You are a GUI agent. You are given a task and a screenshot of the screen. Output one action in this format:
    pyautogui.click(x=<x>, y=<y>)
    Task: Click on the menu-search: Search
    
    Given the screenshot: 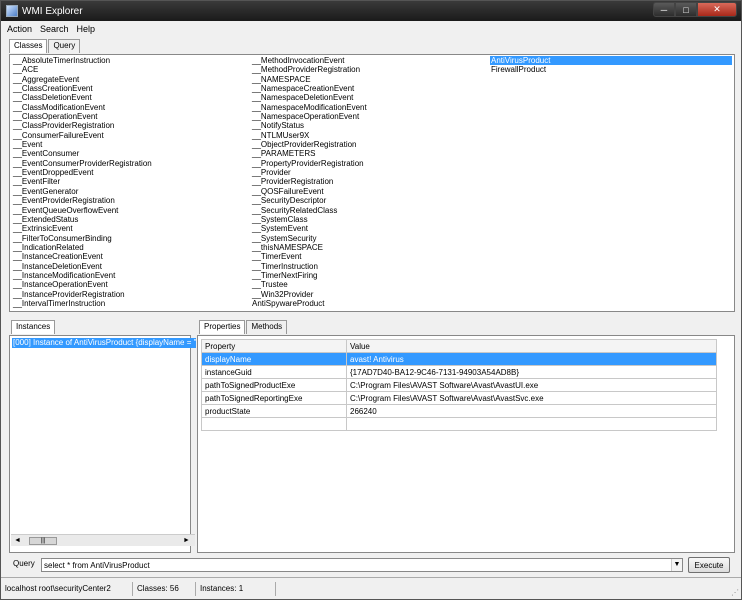 What is the action you would take?
    pyautogui.click(x=54, y=29)
    